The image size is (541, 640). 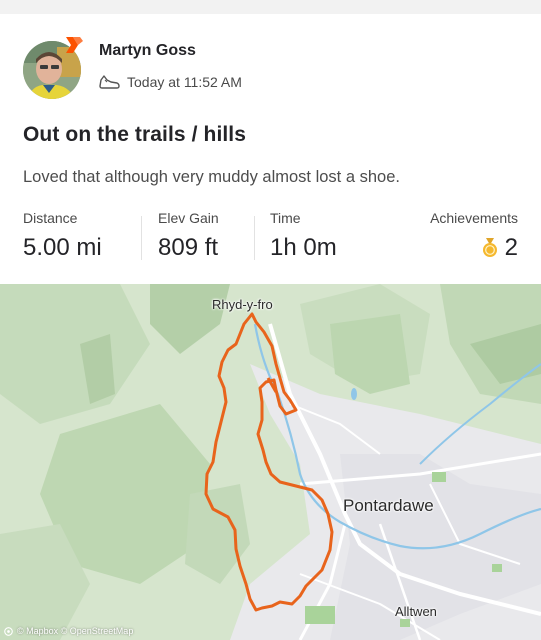 I want to click on stat-time: Time 1h 0m, so click(x=303, y=236).